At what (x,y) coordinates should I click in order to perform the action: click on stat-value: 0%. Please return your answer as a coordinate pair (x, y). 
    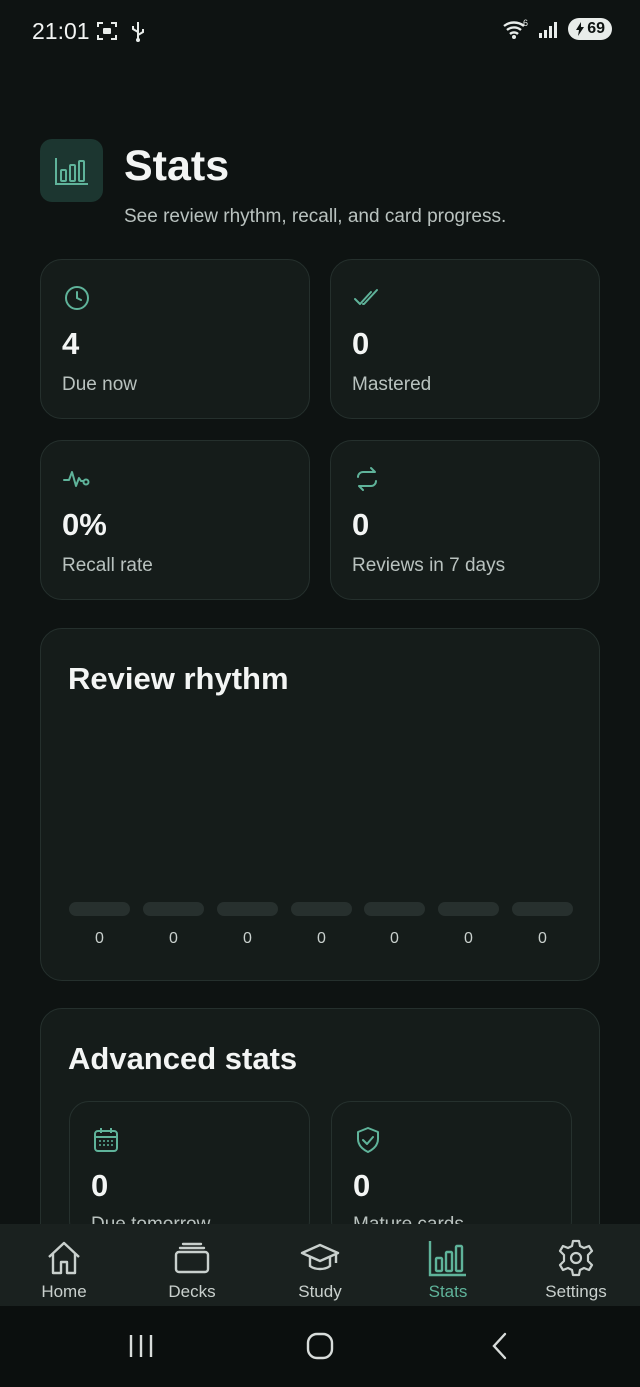
    Looking at the image, I should click on (84, 524).